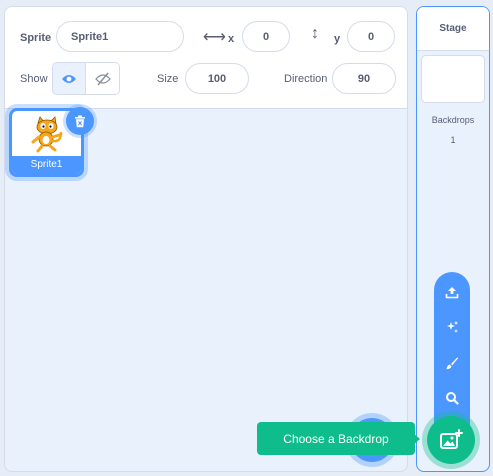 The height and width of the screenshot is (476, 493). Describe the element at coordinates (337, 39) in the screenshot. I see `y-label: y` at that location.